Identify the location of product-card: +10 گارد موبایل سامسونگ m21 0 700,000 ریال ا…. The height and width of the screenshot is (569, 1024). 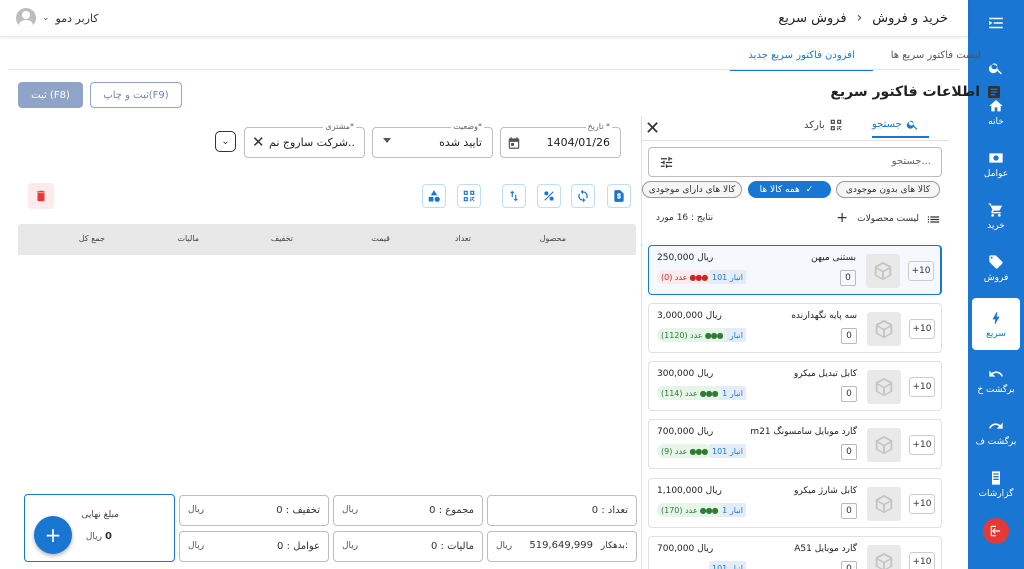
(795, 444).